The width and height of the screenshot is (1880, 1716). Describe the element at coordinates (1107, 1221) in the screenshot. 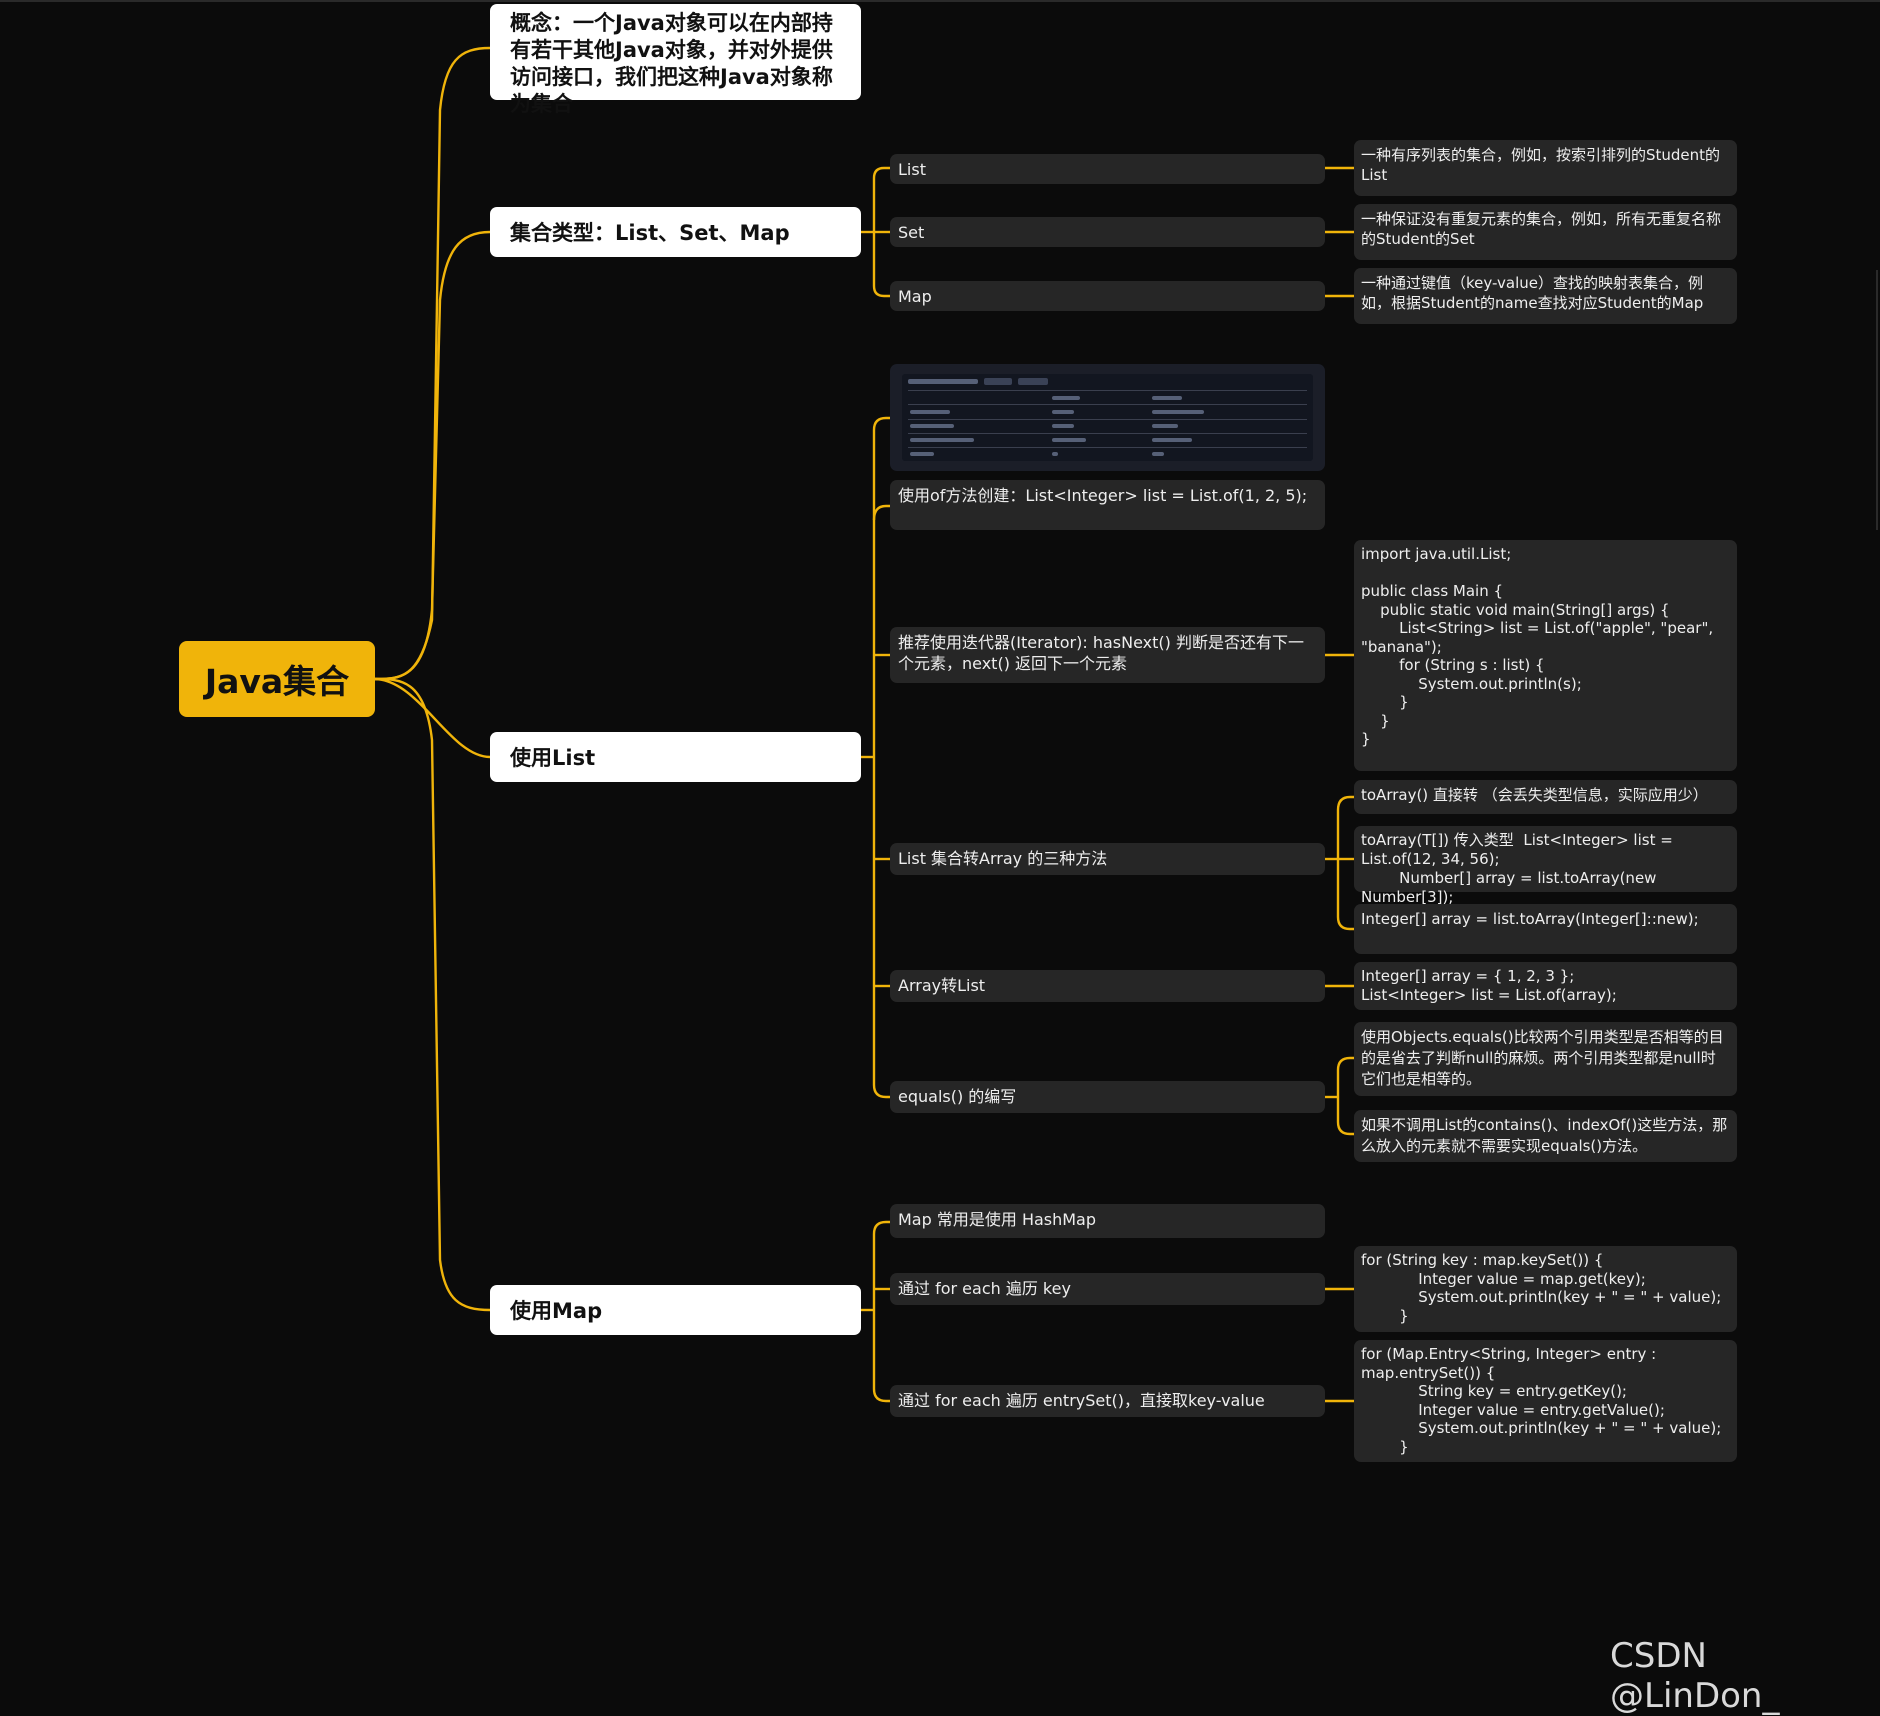

I see `map-hashmap-node: Map 常用是使用 HashMap` at that location.